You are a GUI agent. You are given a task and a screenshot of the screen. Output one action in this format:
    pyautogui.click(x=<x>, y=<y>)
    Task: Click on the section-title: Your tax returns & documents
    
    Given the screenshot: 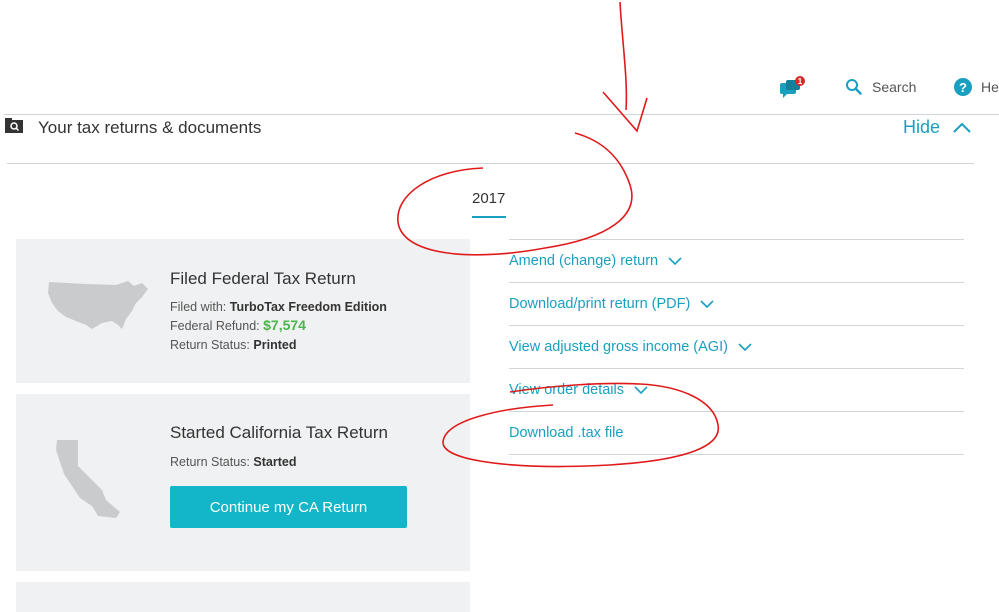 What is the action you would take?
    pyautogui.click(x=150, y=127)
    